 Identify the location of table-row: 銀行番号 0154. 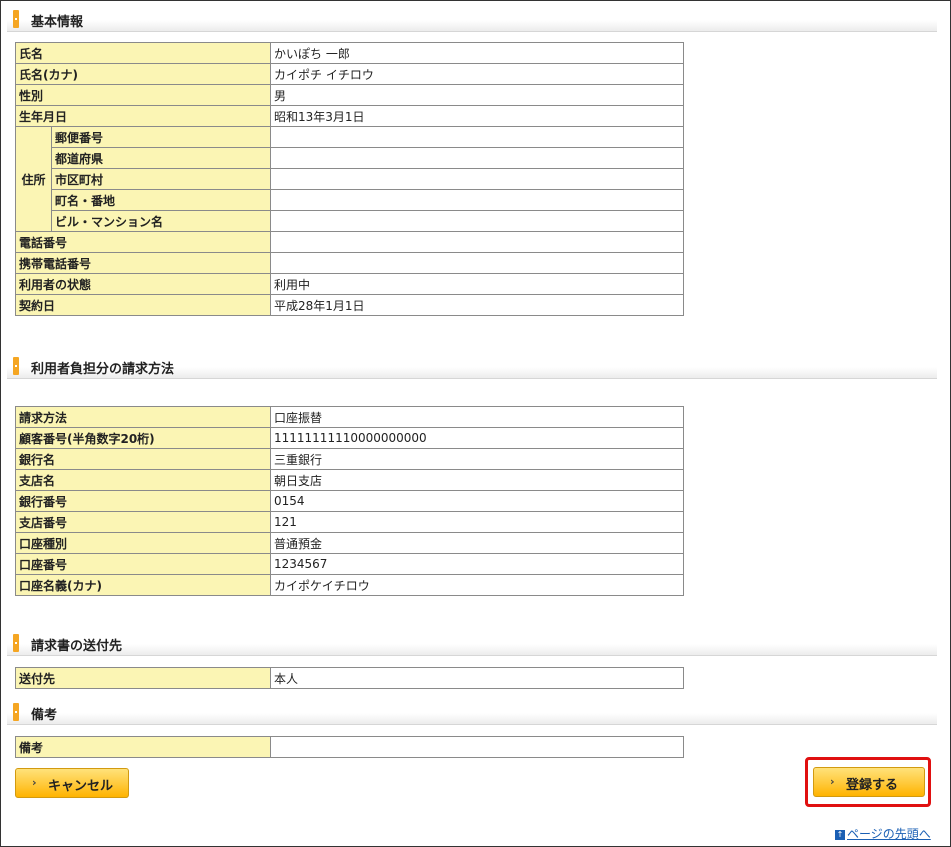
(349, 501).